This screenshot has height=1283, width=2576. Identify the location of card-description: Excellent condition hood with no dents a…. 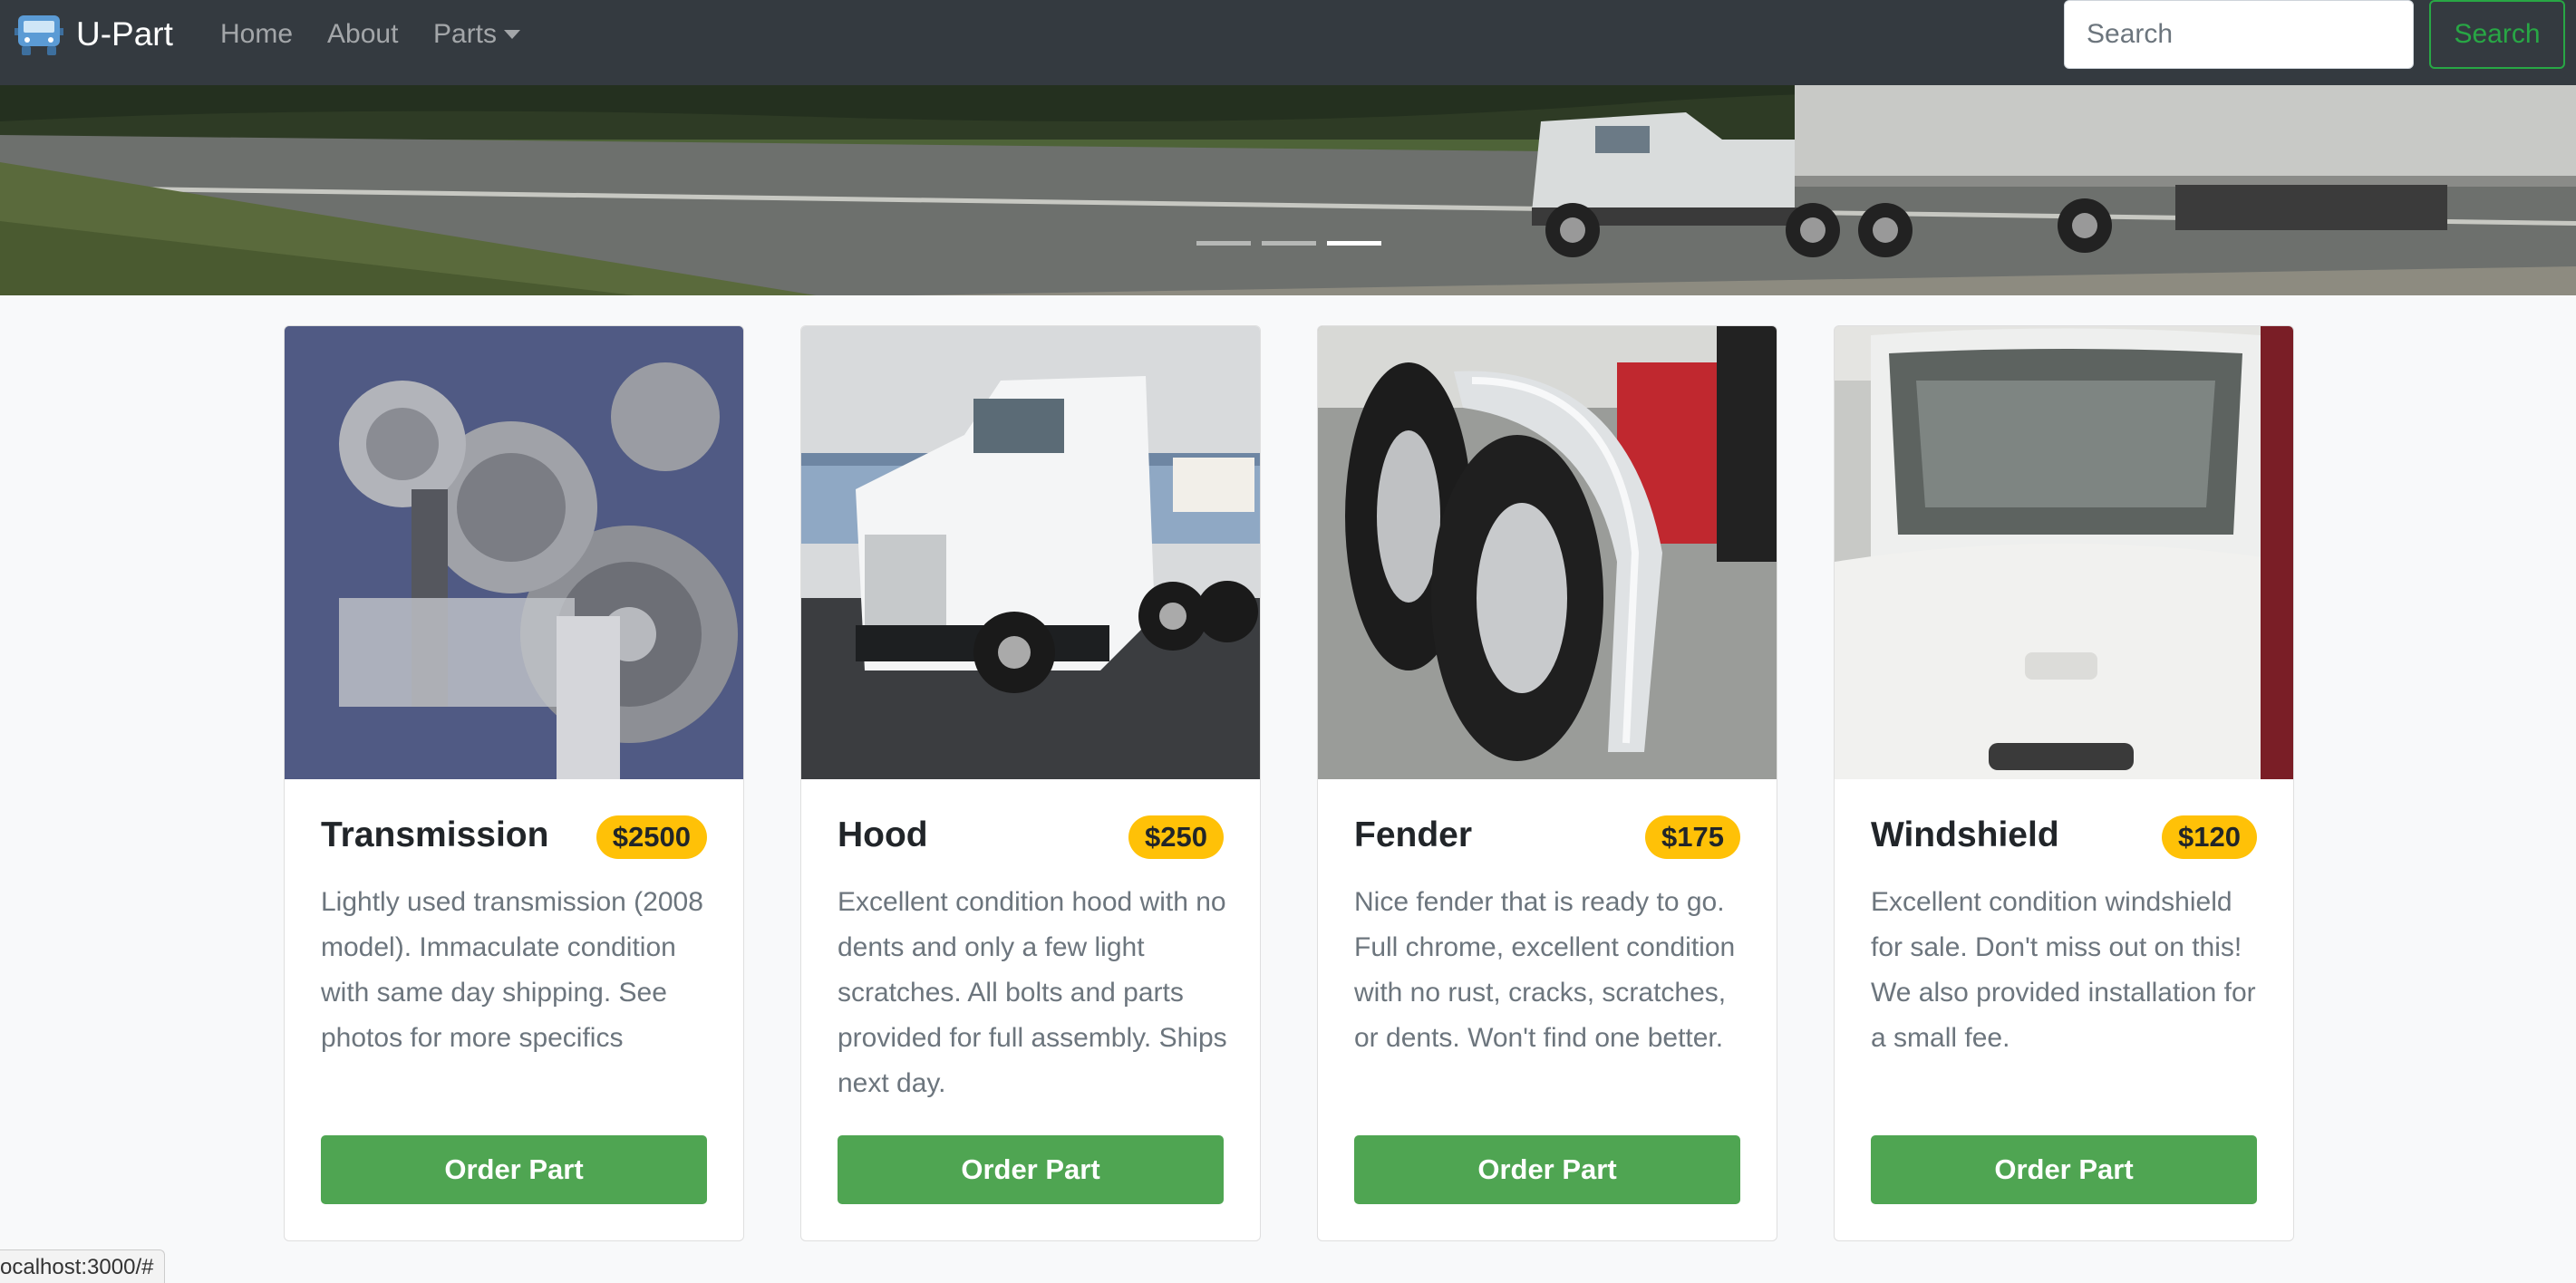
(1032, 993).